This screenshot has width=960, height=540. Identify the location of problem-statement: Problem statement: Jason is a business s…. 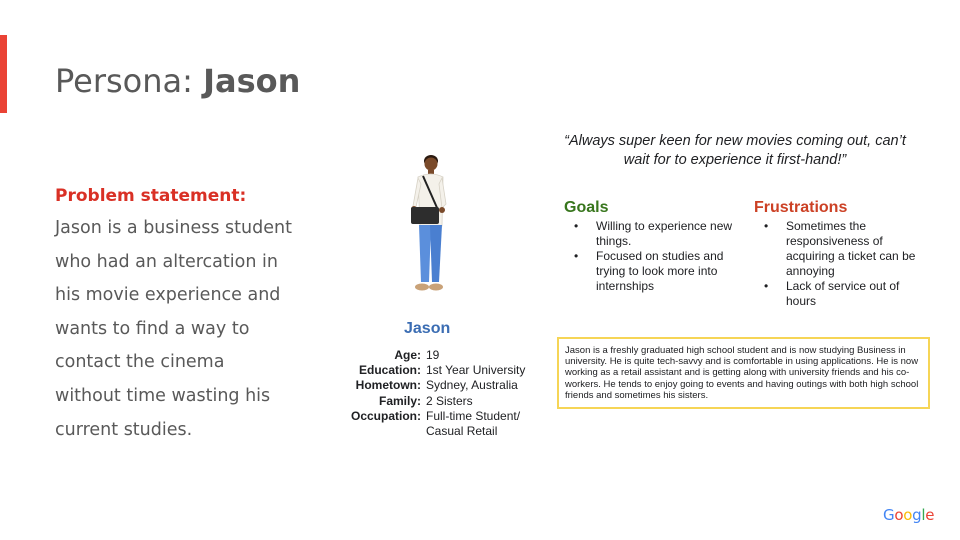
(175, 315).